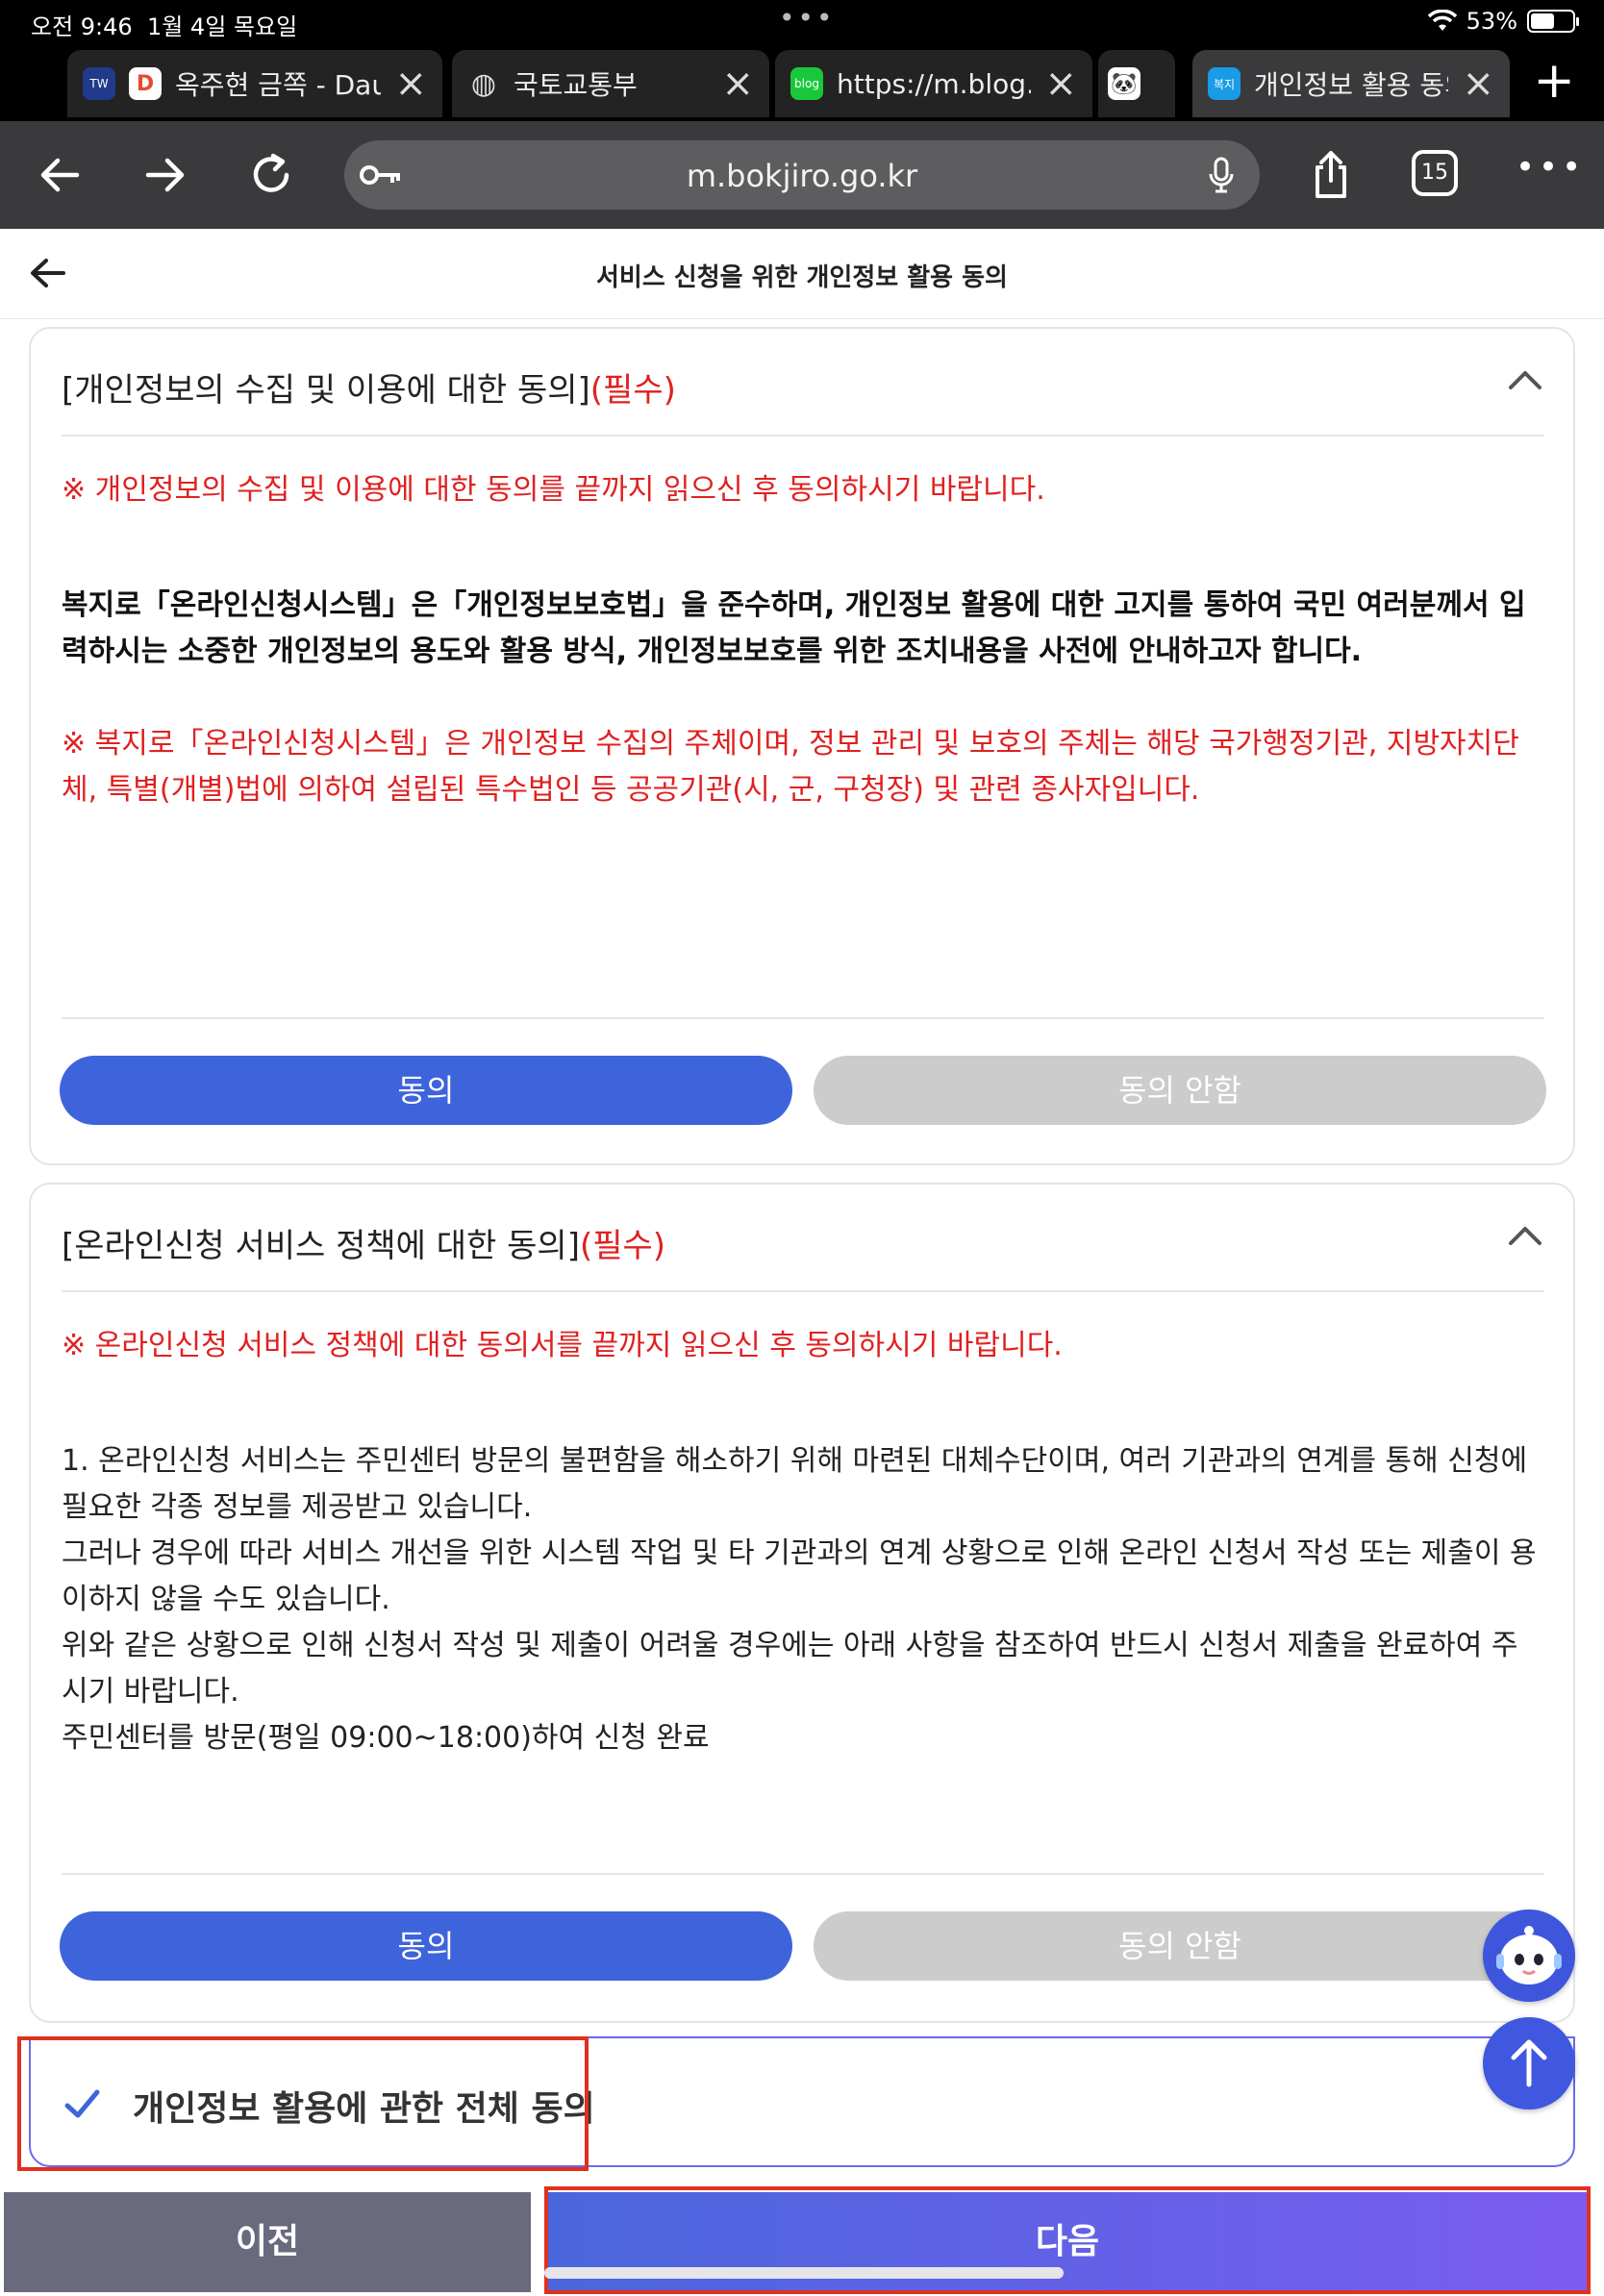 This screenshot has width=1604, height=2296. I want to click on scroll-to-top-button, so click(1529, 2063).